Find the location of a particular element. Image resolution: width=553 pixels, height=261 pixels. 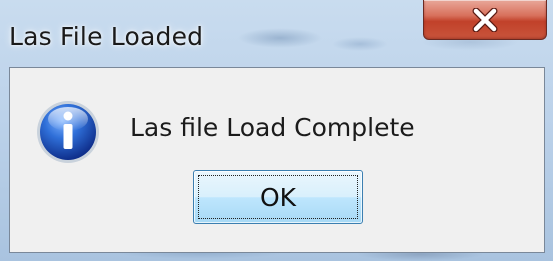

dialog-message: Las file Load Complete is located at coordinates (272, 127).